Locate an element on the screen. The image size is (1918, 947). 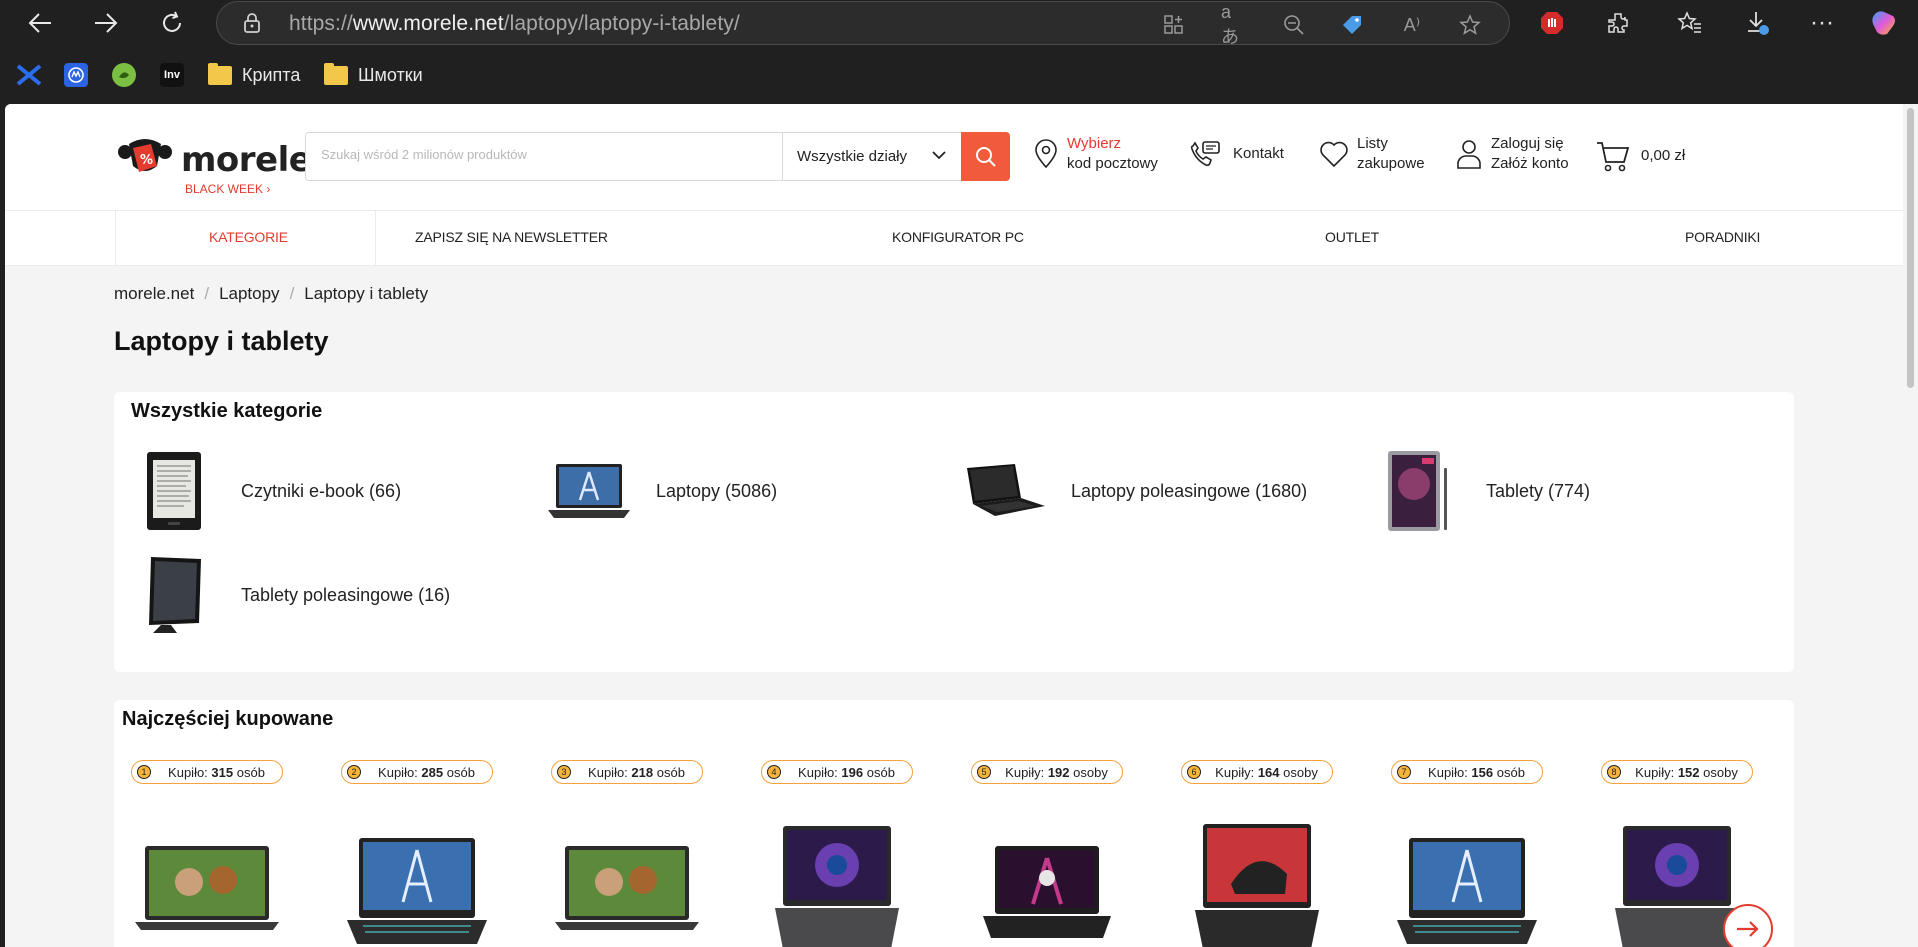
forward-icon is located at coordinates (106, 23).